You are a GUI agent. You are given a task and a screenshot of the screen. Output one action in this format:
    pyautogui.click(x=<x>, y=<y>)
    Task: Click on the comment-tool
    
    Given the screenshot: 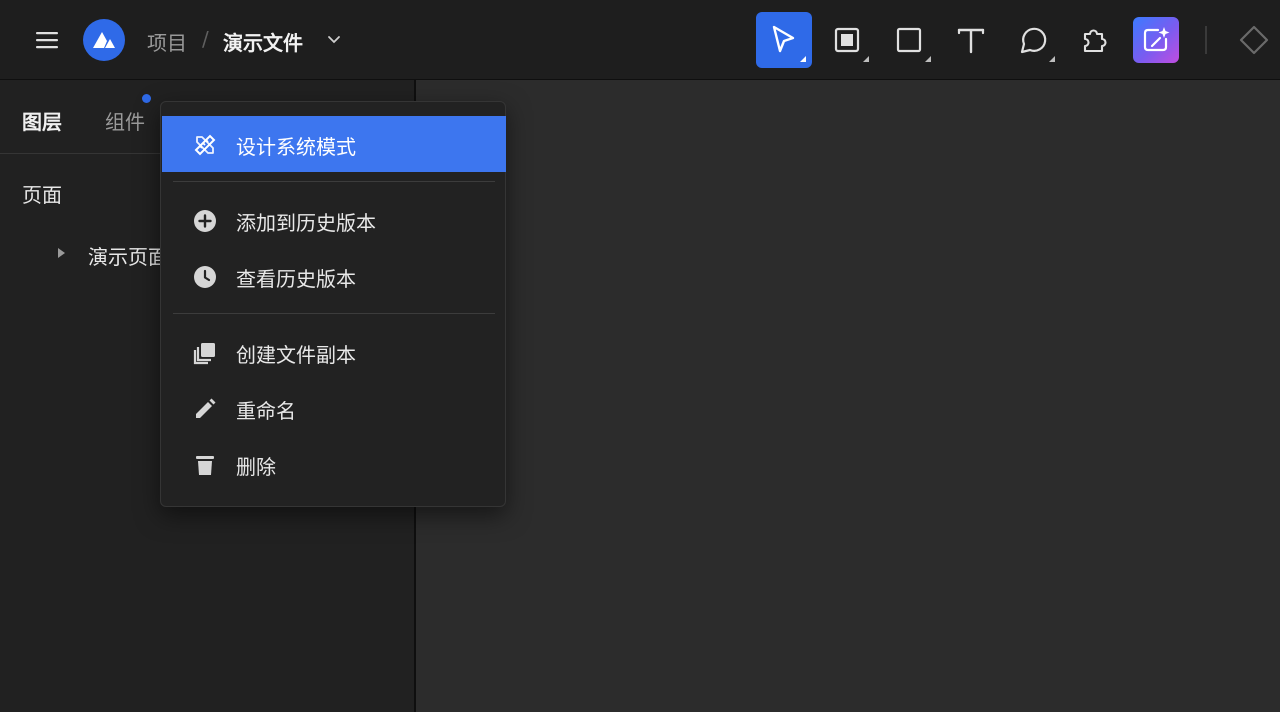 What is the action you would take?
    pyautogui.click(x=1033, y=40)
    